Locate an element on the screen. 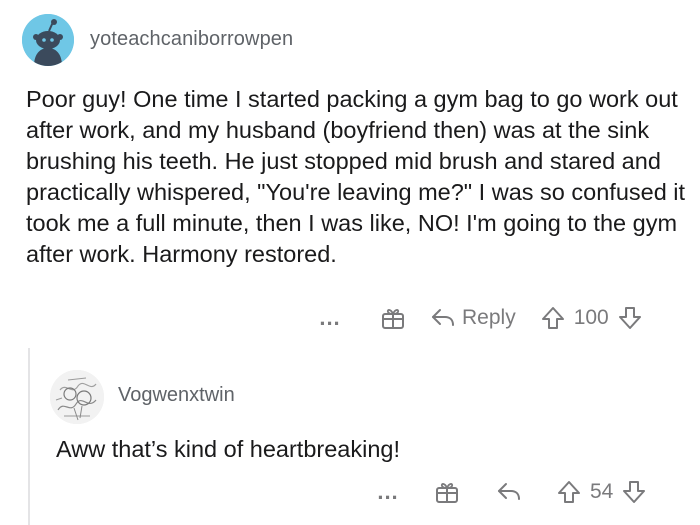  reply-user-avatar is located at coordinates (77, 397).